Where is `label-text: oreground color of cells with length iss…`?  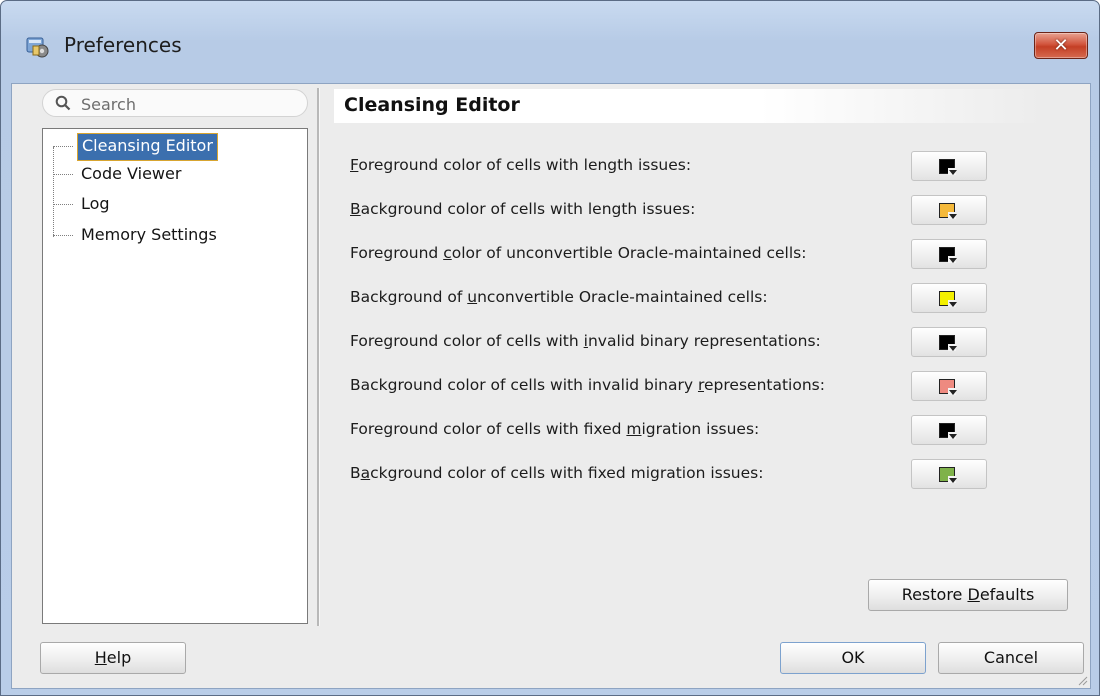
label-text: oreground color of cells with length iss… is located at coordinates (525, 165).